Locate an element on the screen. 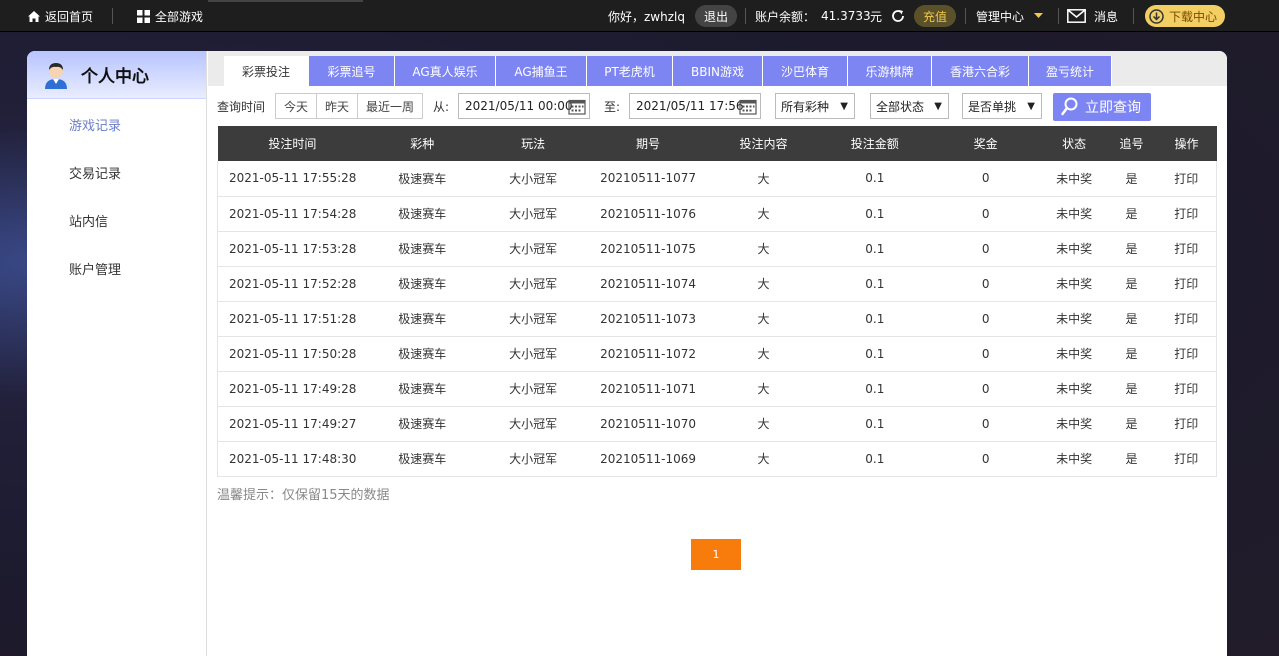  page-button-current: 1 is located at coordinates (716, 554).